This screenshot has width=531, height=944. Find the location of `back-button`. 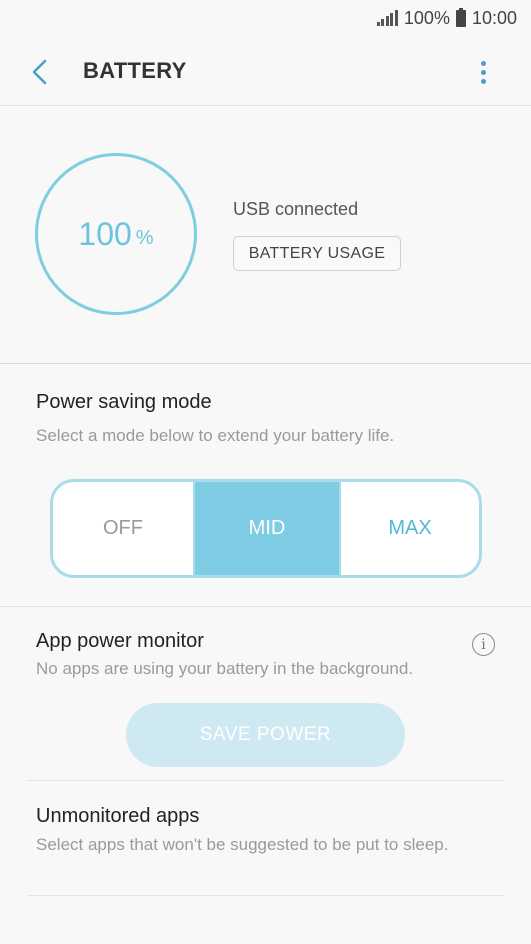

back-button is located at coordinates (40, 72).